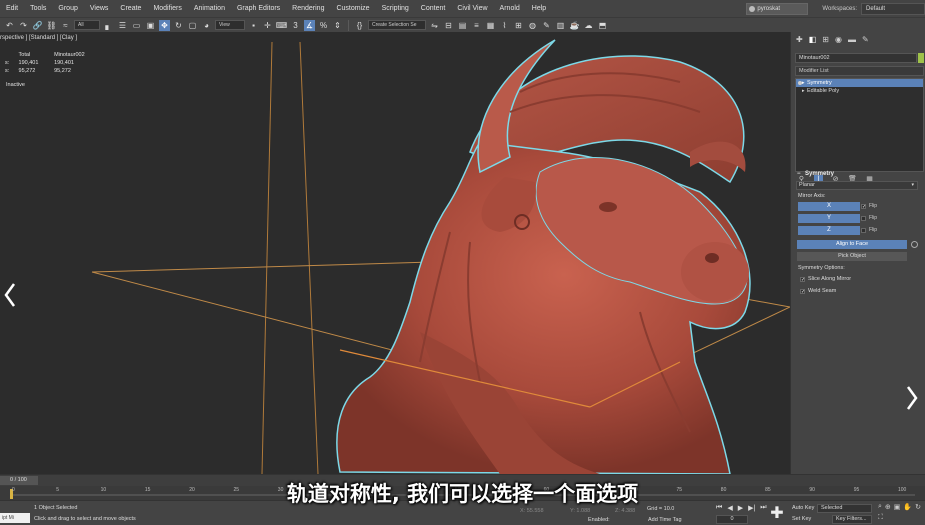 The width and height of the screenshot is (925, 525). Describe the element at coordinates (818, 291) in the screenshot. I see `weld-seam-checkbox: ✓ Weld Seam` at that location.